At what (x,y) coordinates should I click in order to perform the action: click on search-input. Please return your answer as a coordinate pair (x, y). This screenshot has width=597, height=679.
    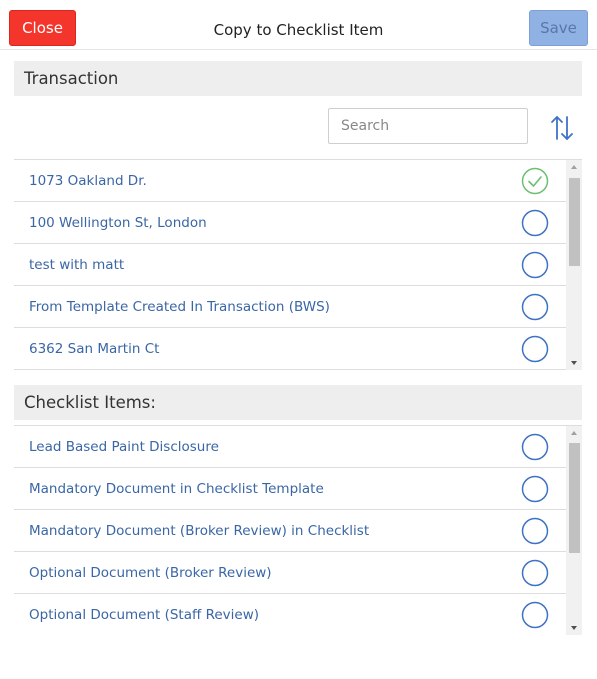
    Looking at the image, I should click on (428, 126).